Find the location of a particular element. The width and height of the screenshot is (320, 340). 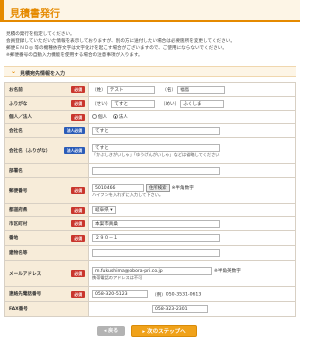

zip-note: ※半角数字 is located at coordinates (182, 188).